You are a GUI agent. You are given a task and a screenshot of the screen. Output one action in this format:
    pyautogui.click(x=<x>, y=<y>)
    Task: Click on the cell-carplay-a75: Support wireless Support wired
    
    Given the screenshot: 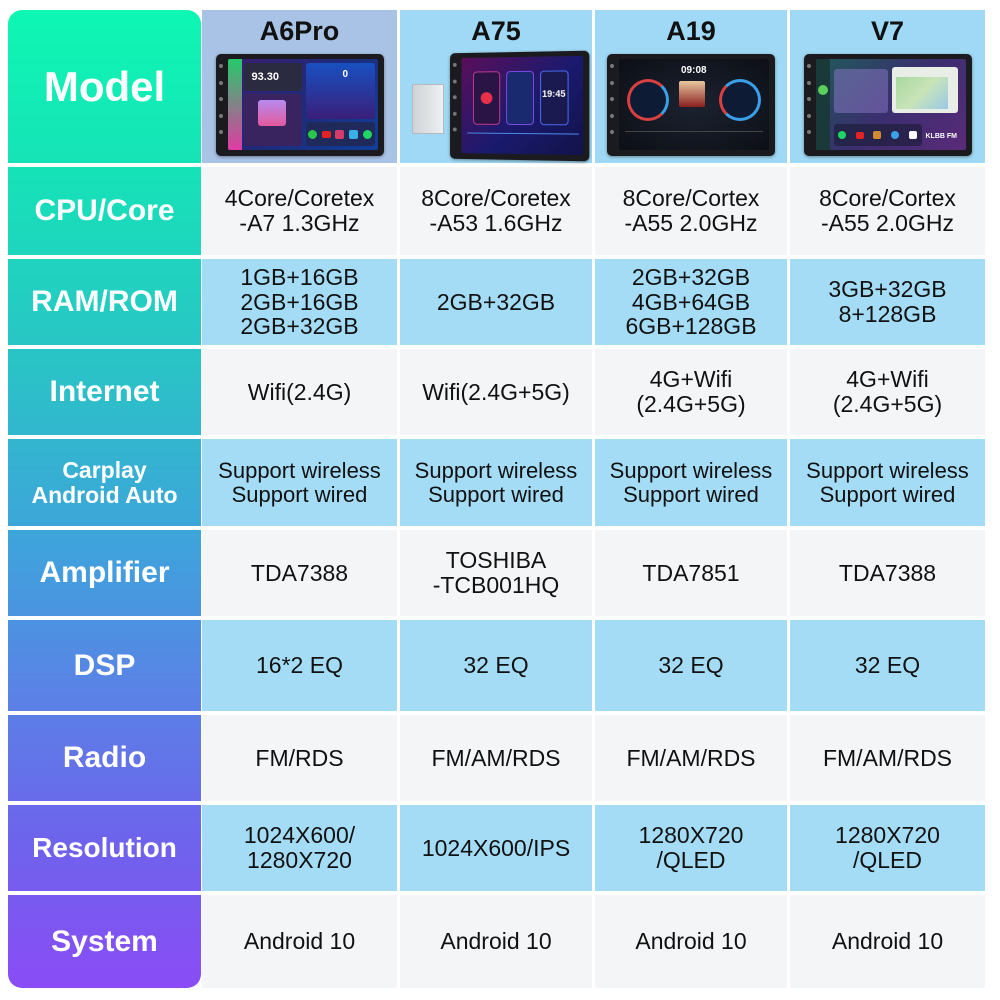 What is the action you would take?
    pyautogui.click(x=496, y=482)
    